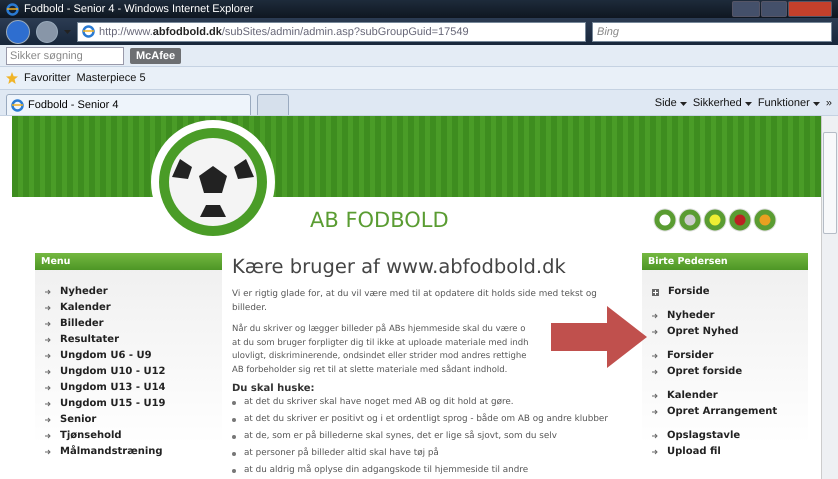 The width and height of the screenshot is (838, 479). Describe the element at coordinates (399, 266) in the screenshot. I see `page-heading: Kære bruger af www.abfodbold.dk` at that location.